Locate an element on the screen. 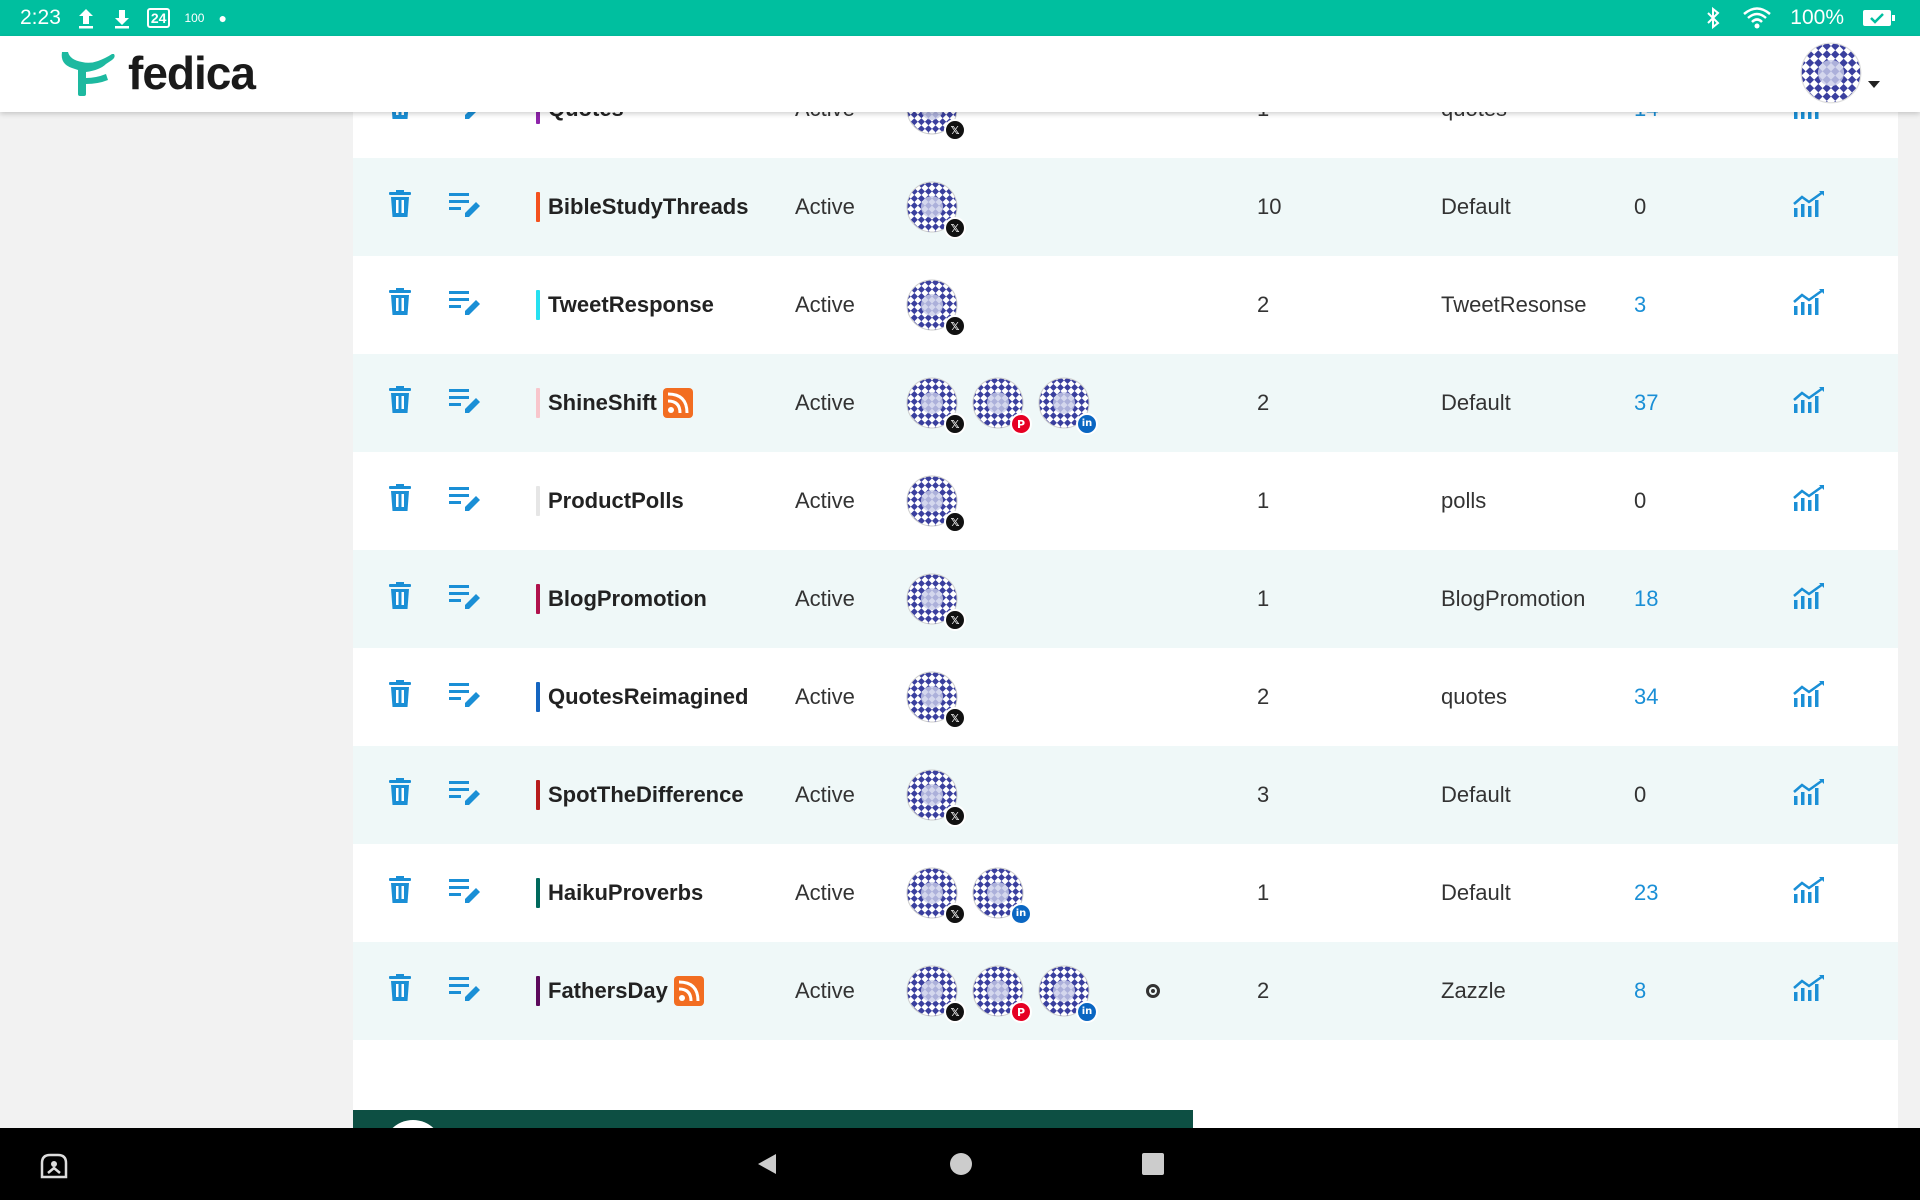 The image size is (1920, 1200). queue-count: 23 is located at coordinates (1674, 893).